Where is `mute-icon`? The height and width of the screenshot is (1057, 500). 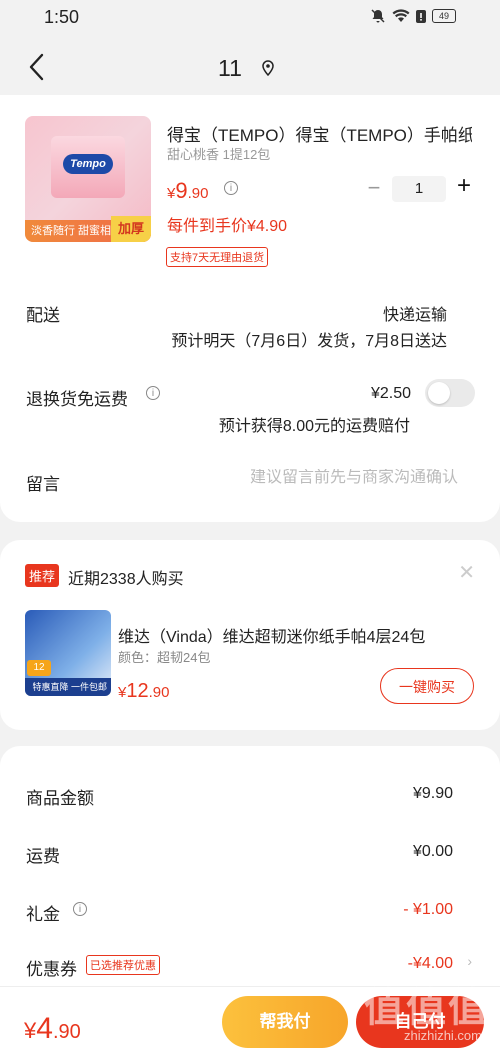
mute-icon is located at coordinates (378, 16).